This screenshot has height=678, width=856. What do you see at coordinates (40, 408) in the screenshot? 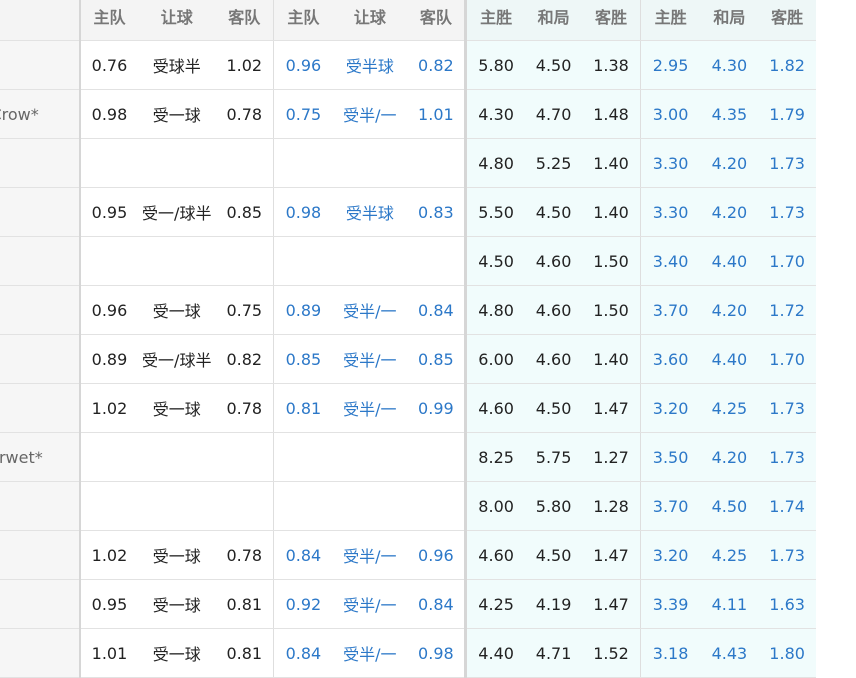
I see `company-cell: 明*` at bounding box center [40, 408].